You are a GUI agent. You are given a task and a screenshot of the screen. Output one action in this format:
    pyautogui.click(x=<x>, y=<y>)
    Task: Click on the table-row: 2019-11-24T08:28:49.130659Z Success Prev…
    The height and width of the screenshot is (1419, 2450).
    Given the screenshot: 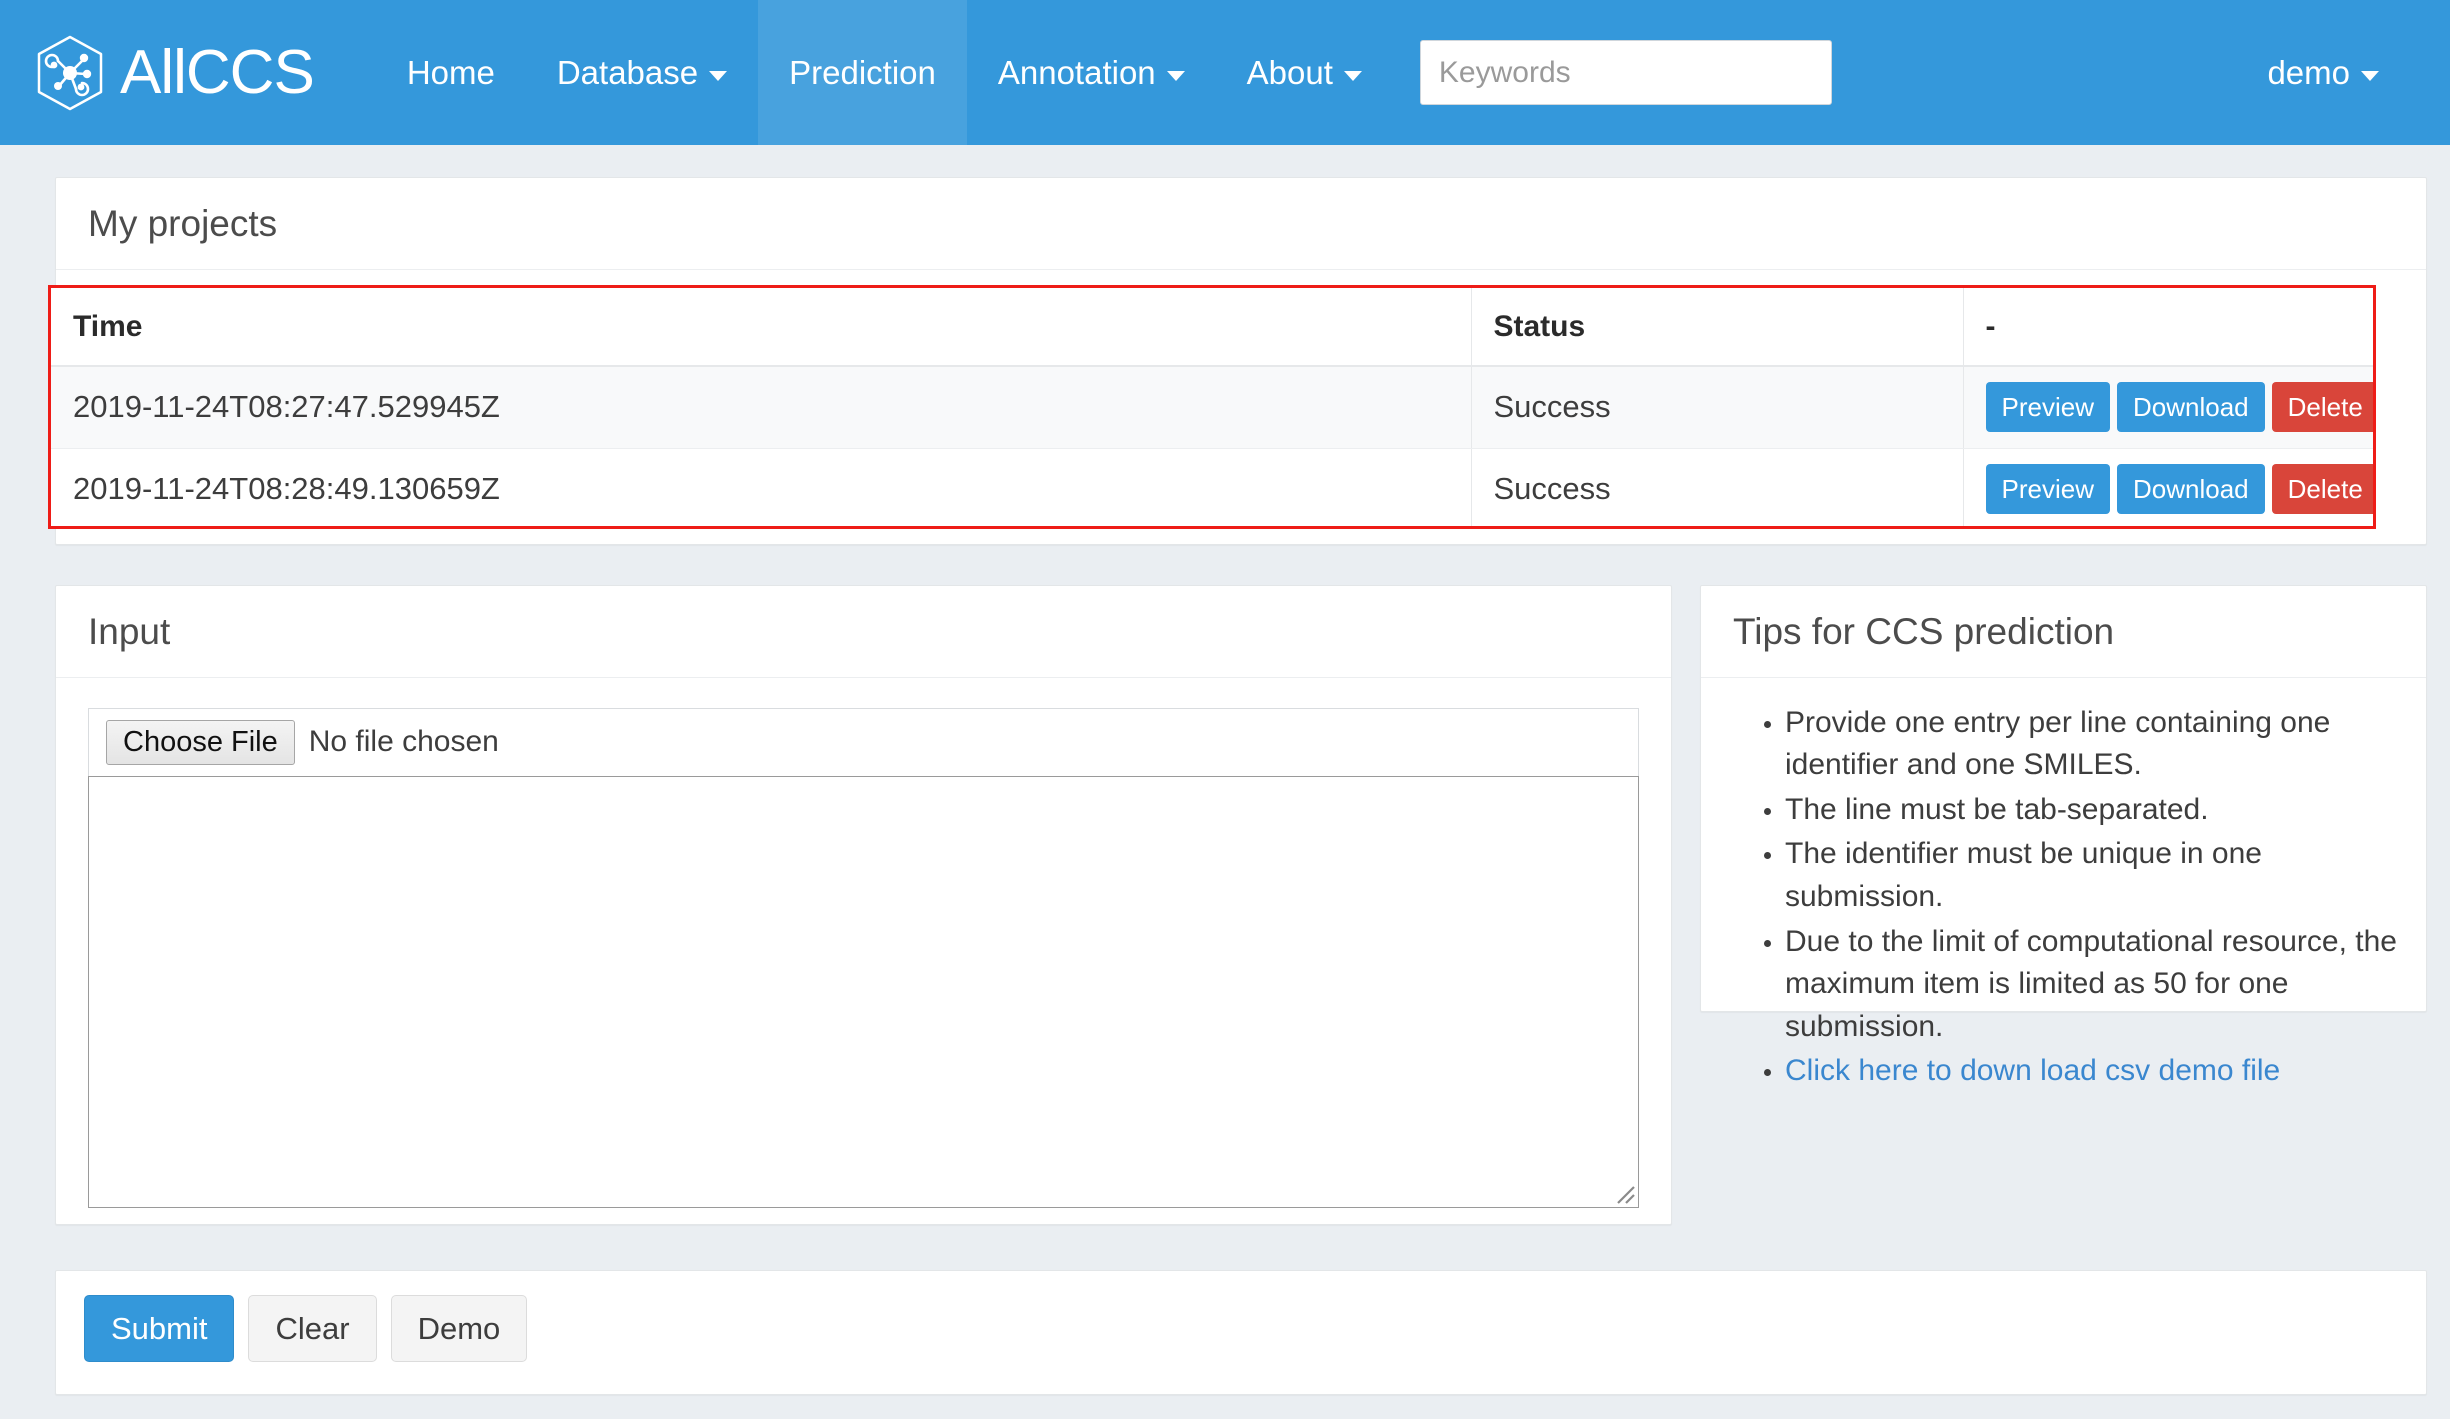 What is the action you would take?
    pyautogui.click(x=1212, y=487)
    